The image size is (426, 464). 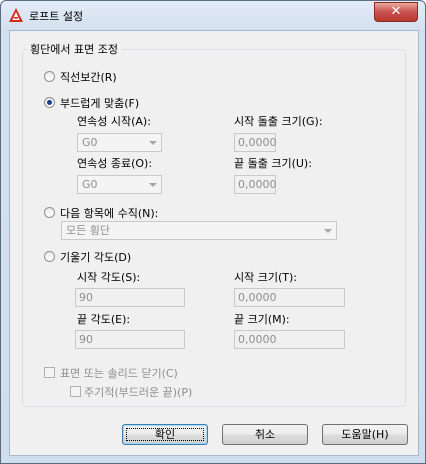 What do you see at coordinates (74, 49) in the screenshot?
I see `group-title: 횡단에서 표면 조정` at bounding box center [74, 49].